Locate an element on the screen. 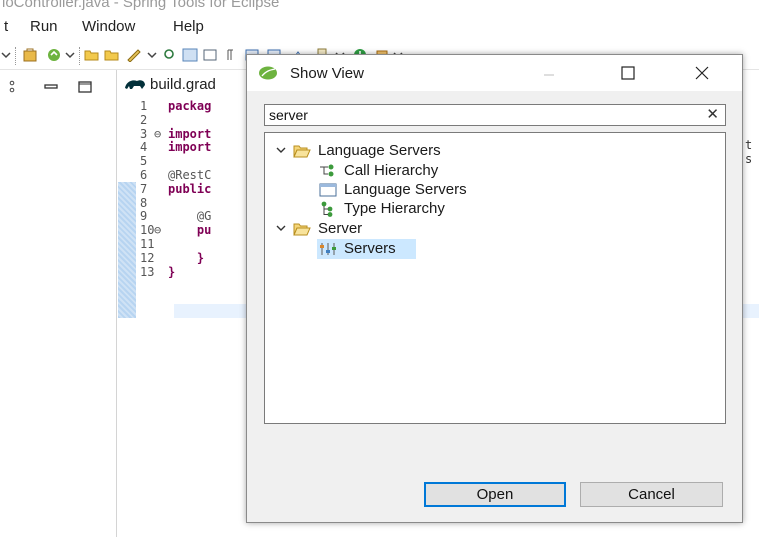 This screenshot has width=759, height=537. code-line: 5 is located at coordinates (154, 161).